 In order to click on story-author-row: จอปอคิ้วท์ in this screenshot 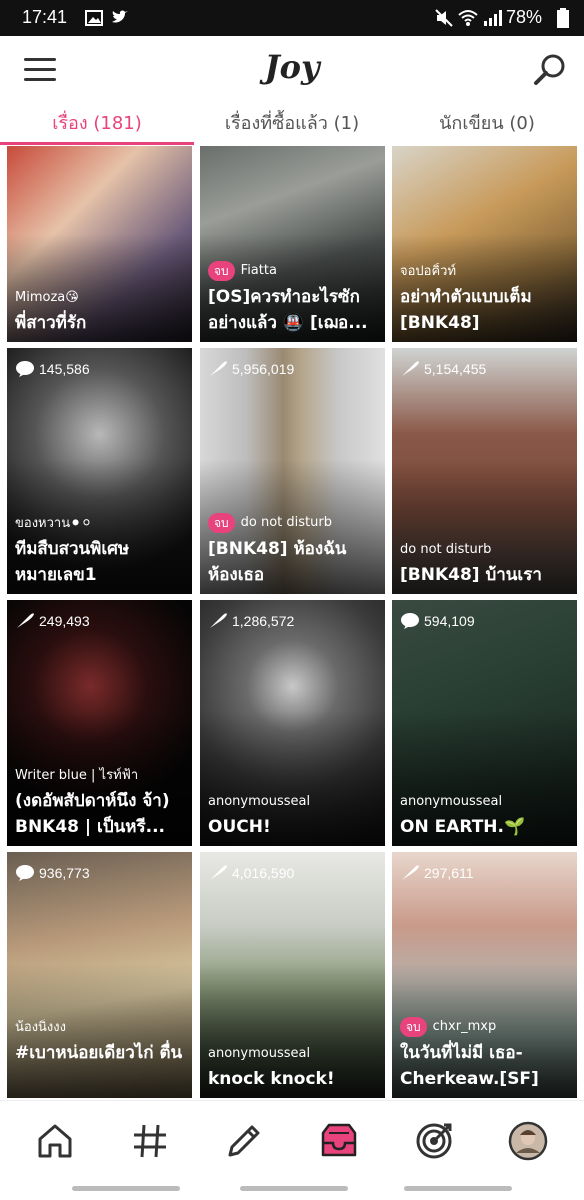, I will do `click(485, 272)`.